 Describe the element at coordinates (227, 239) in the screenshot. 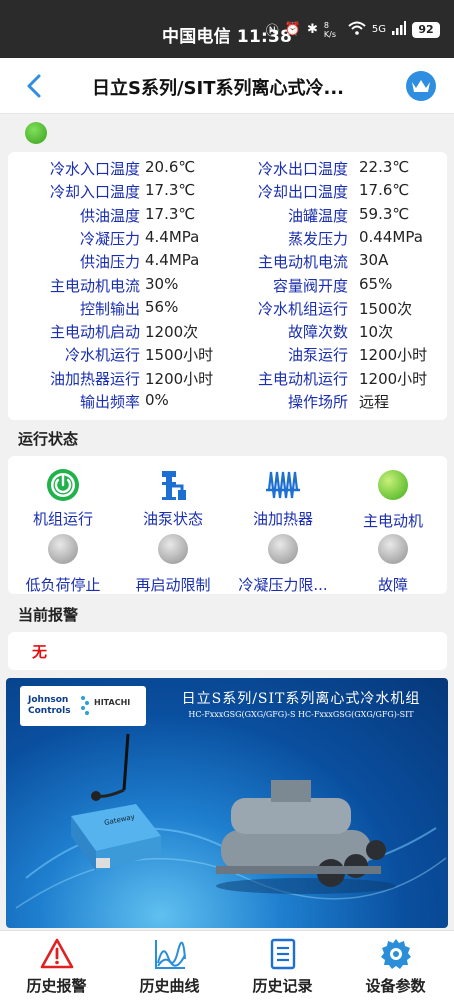

I see `param-row: 冷凝压力 4.4MPa 蒸发压力 0.44MPa` at that location.